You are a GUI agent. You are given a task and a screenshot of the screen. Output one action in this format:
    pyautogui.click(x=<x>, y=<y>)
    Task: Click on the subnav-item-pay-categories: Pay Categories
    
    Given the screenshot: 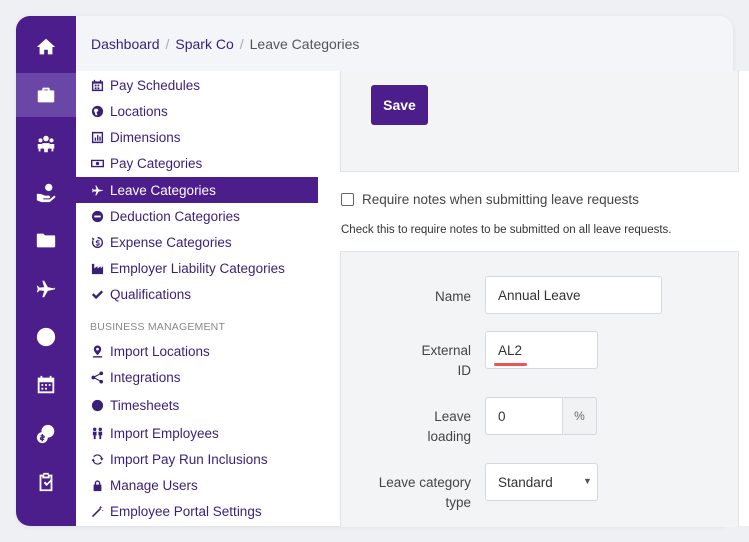 What is the action you would take?
    pyautogui.click(x=197, y=163)
    